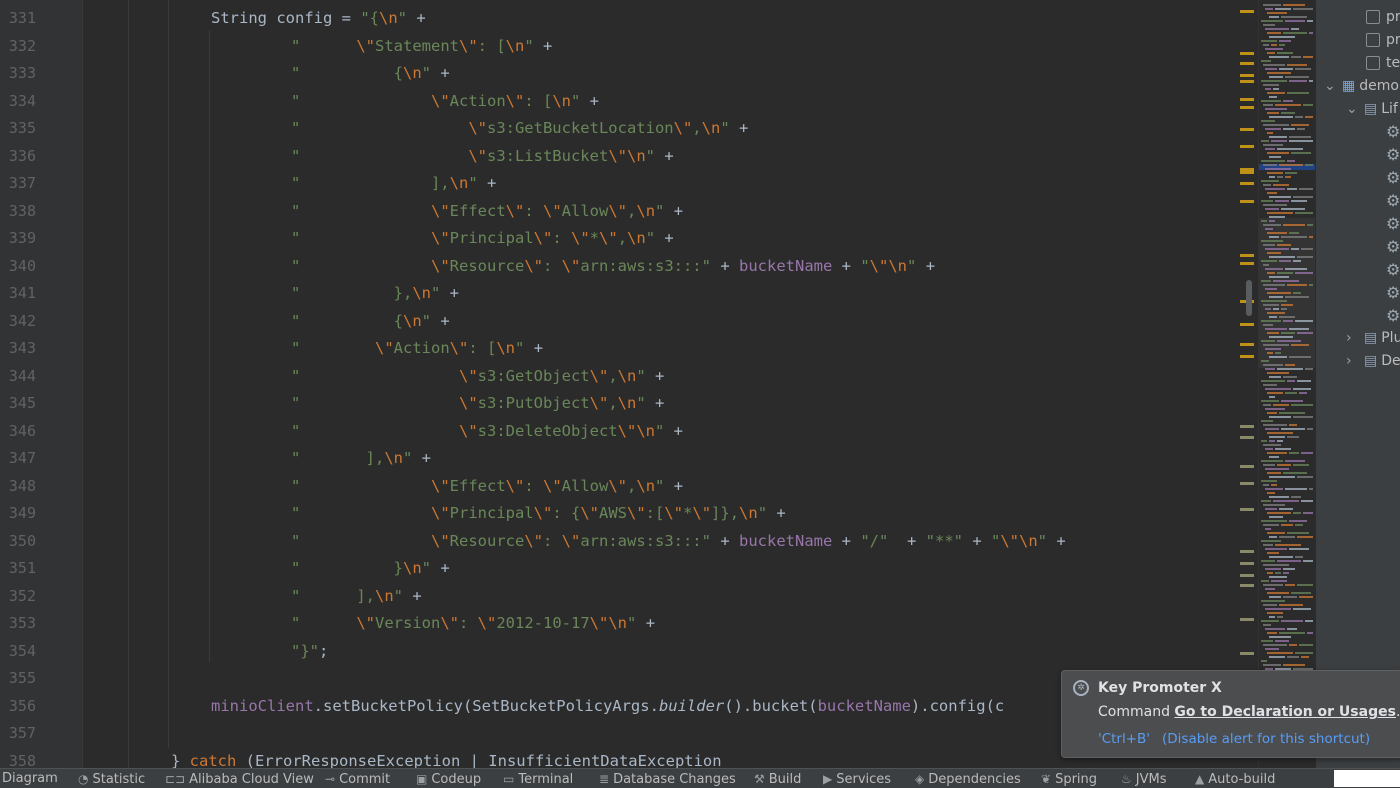 This screenshot has width=1400, height=788. Describe the element at coordinates (620, 432) in the screenshot. I see `code-line: 346 " \"s3:DeleteObject\"\n" +` at that location.